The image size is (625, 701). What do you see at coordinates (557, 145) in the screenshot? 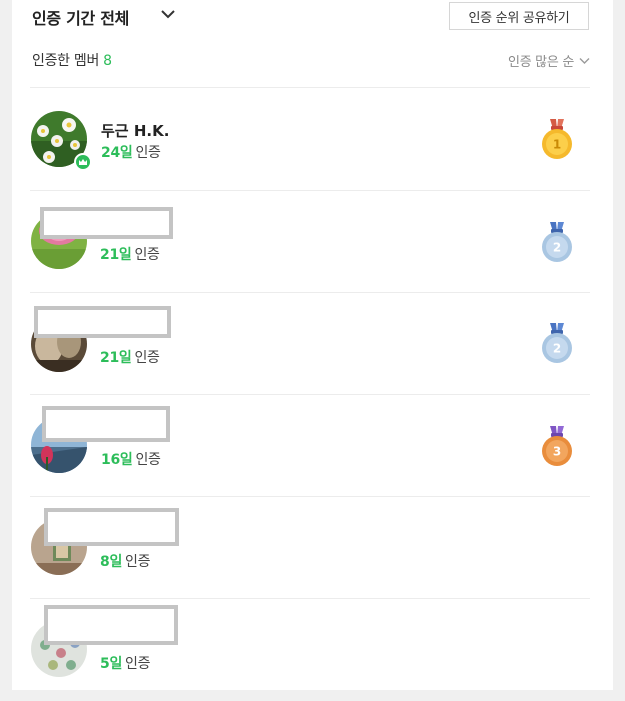
I see `medal-rank: 1` at bounding box center [557, 145].